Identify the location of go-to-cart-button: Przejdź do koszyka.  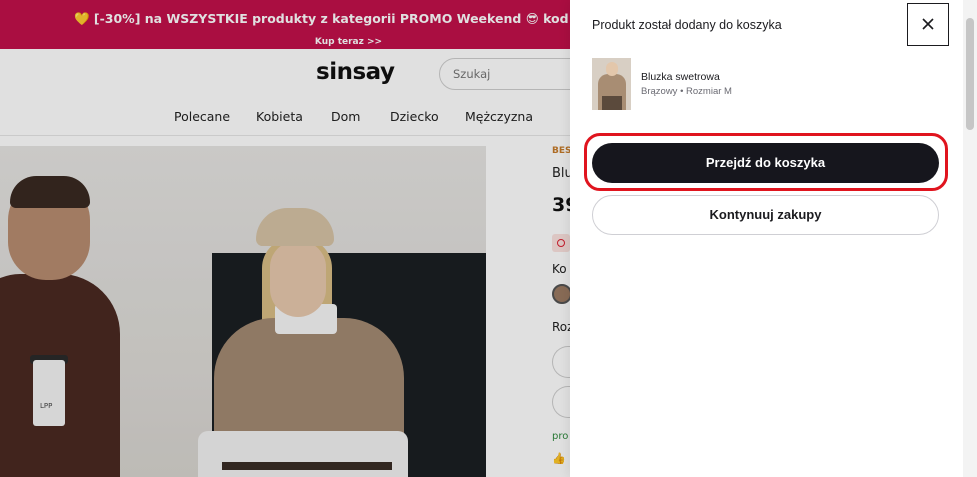
(765, 163).